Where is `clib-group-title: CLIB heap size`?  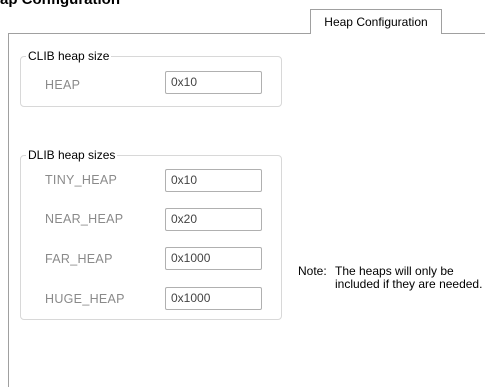
clib-group-title: CLIB heap size is located at coordinates (69, 56).